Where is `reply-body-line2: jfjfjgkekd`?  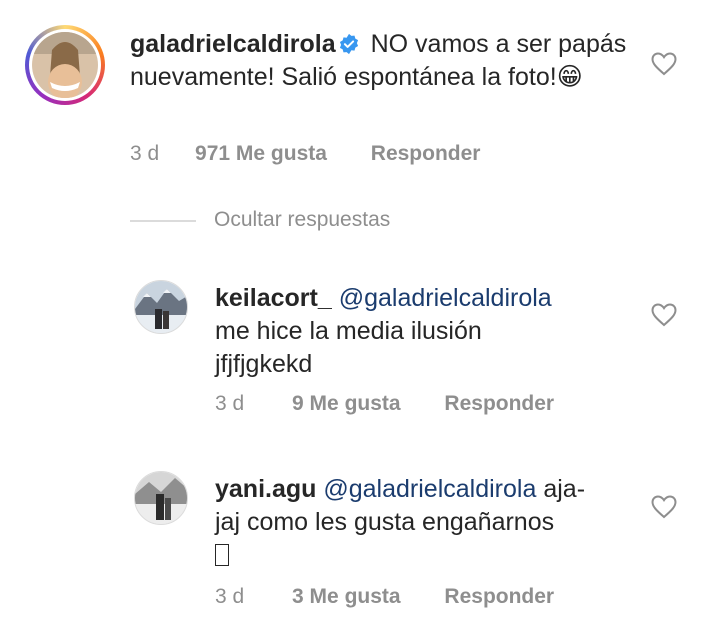
reply-body-line2: jfjfjgkekd is located at coordinates (264, 364).